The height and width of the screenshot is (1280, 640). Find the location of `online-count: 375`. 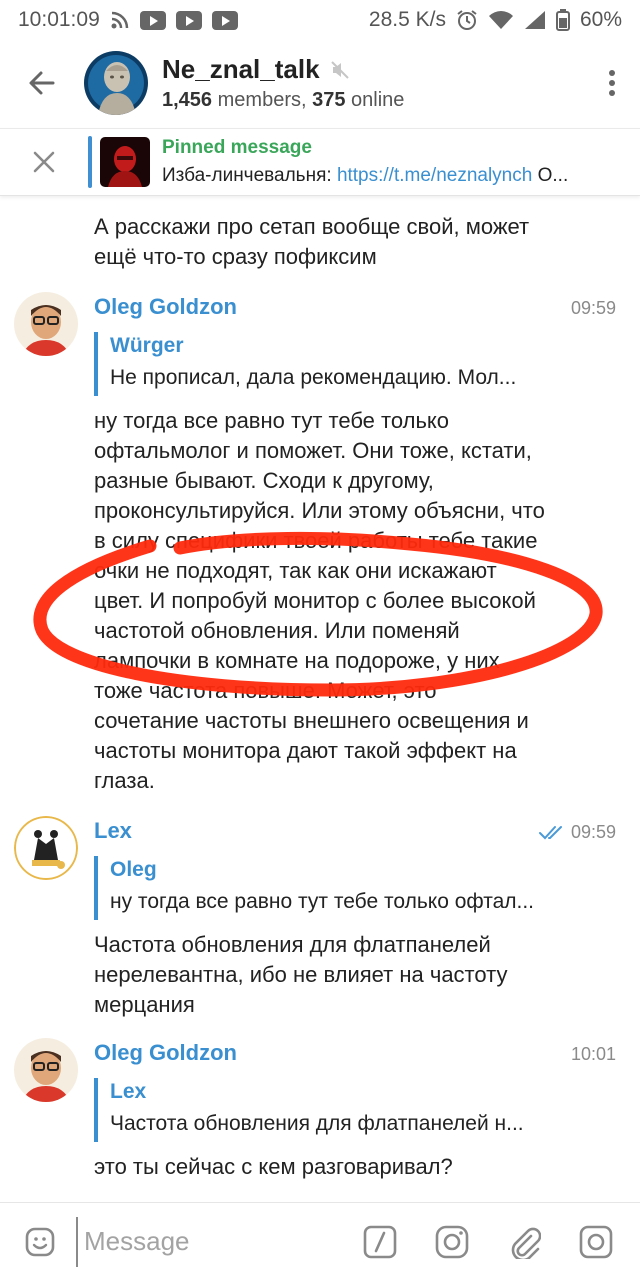

online-count: 375 is located at coordinates (329, 100).